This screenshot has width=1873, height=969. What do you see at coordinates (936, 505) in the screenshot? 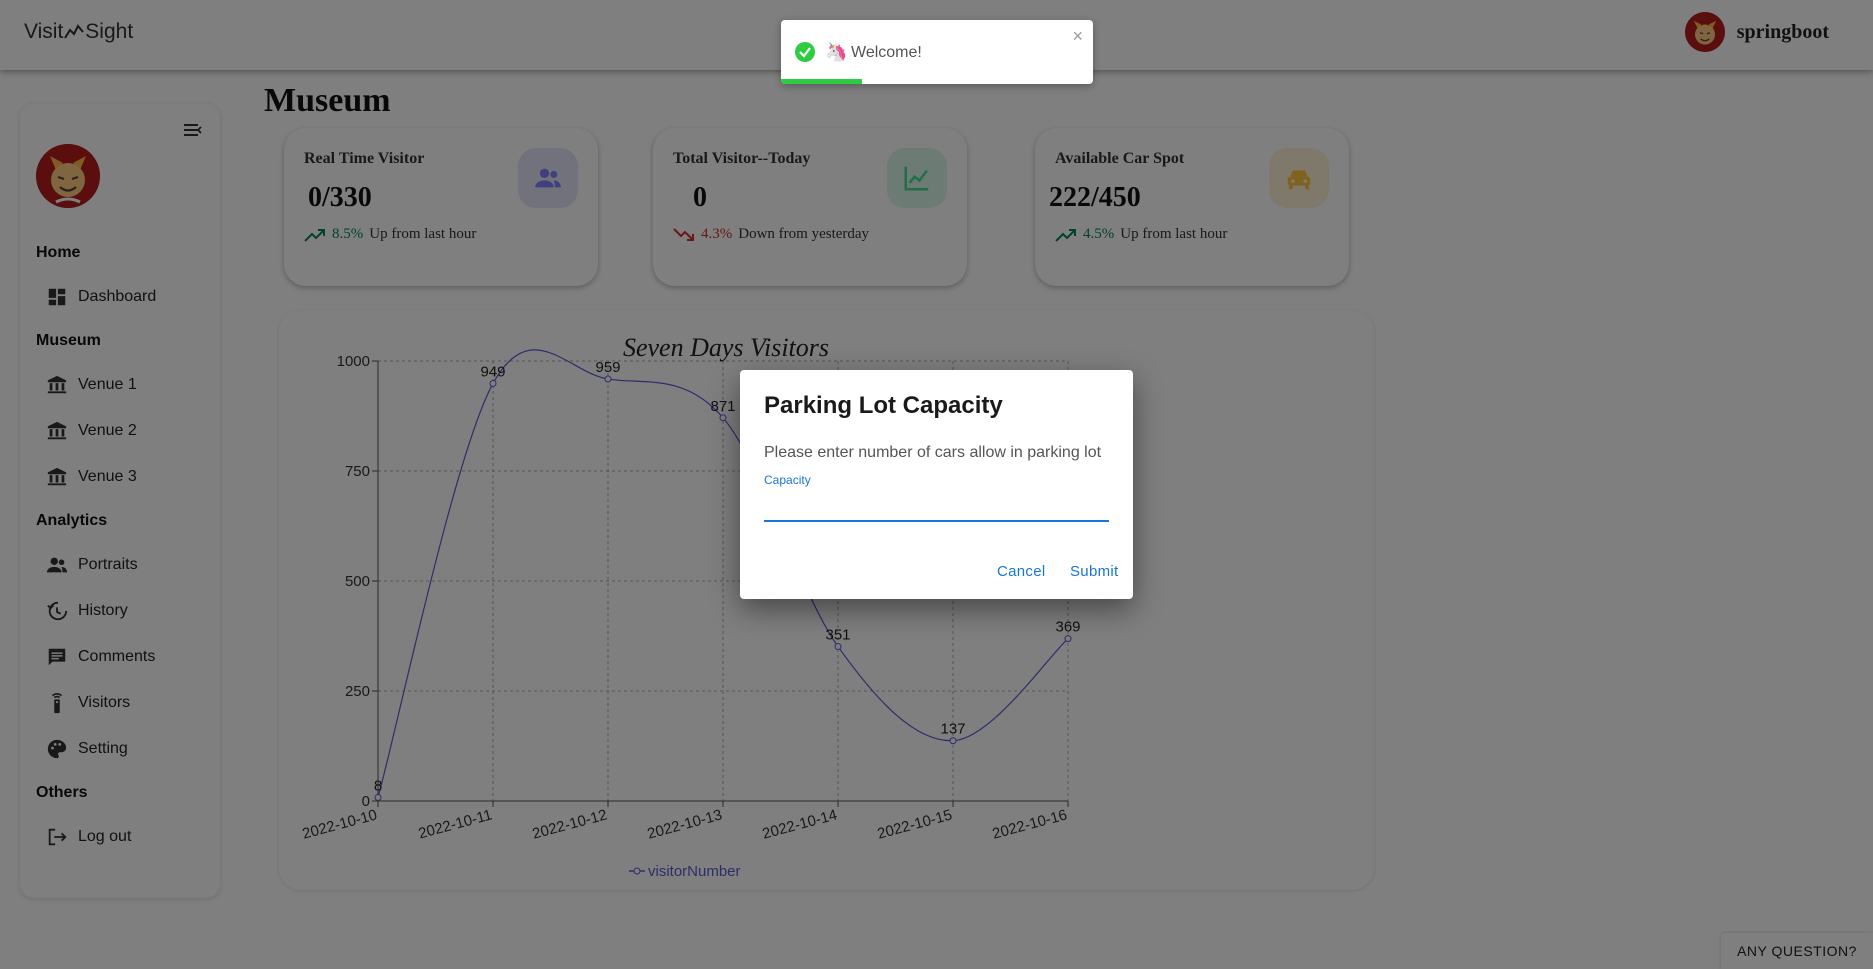
I see `capacity-input` at bounding box center [936, 505].